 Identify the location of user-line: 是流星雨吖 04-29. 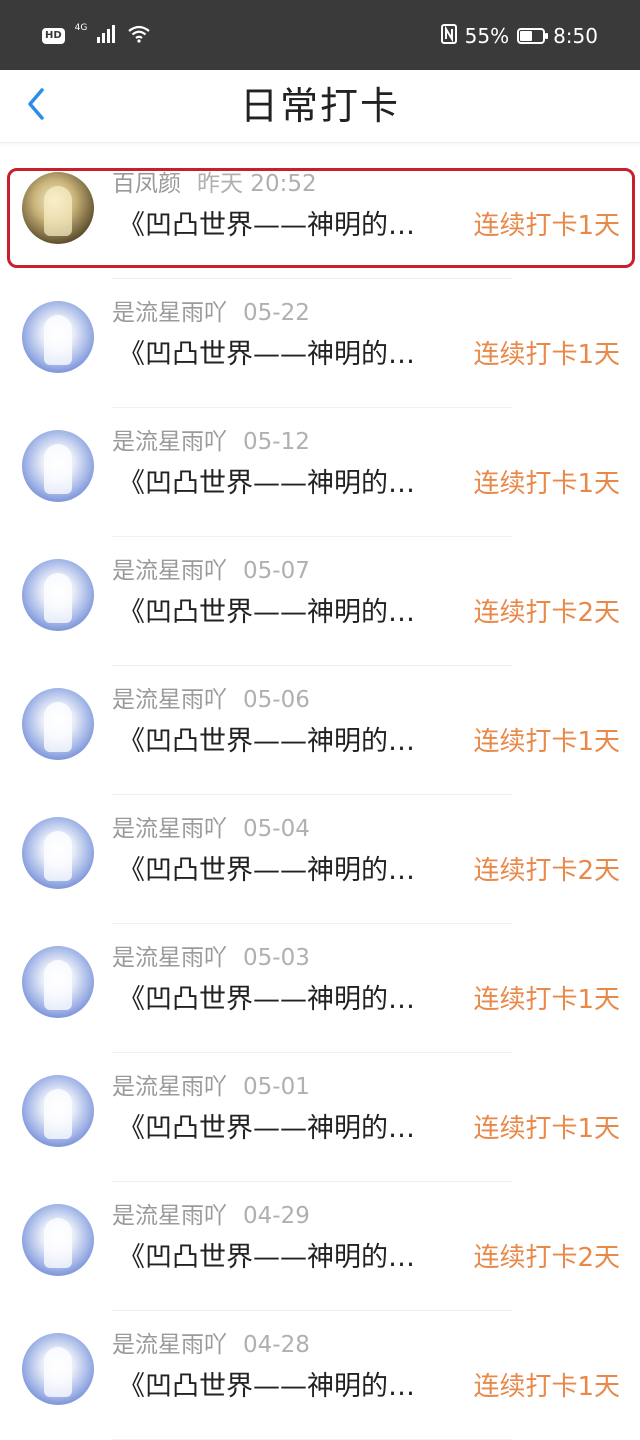
(211, 1216).